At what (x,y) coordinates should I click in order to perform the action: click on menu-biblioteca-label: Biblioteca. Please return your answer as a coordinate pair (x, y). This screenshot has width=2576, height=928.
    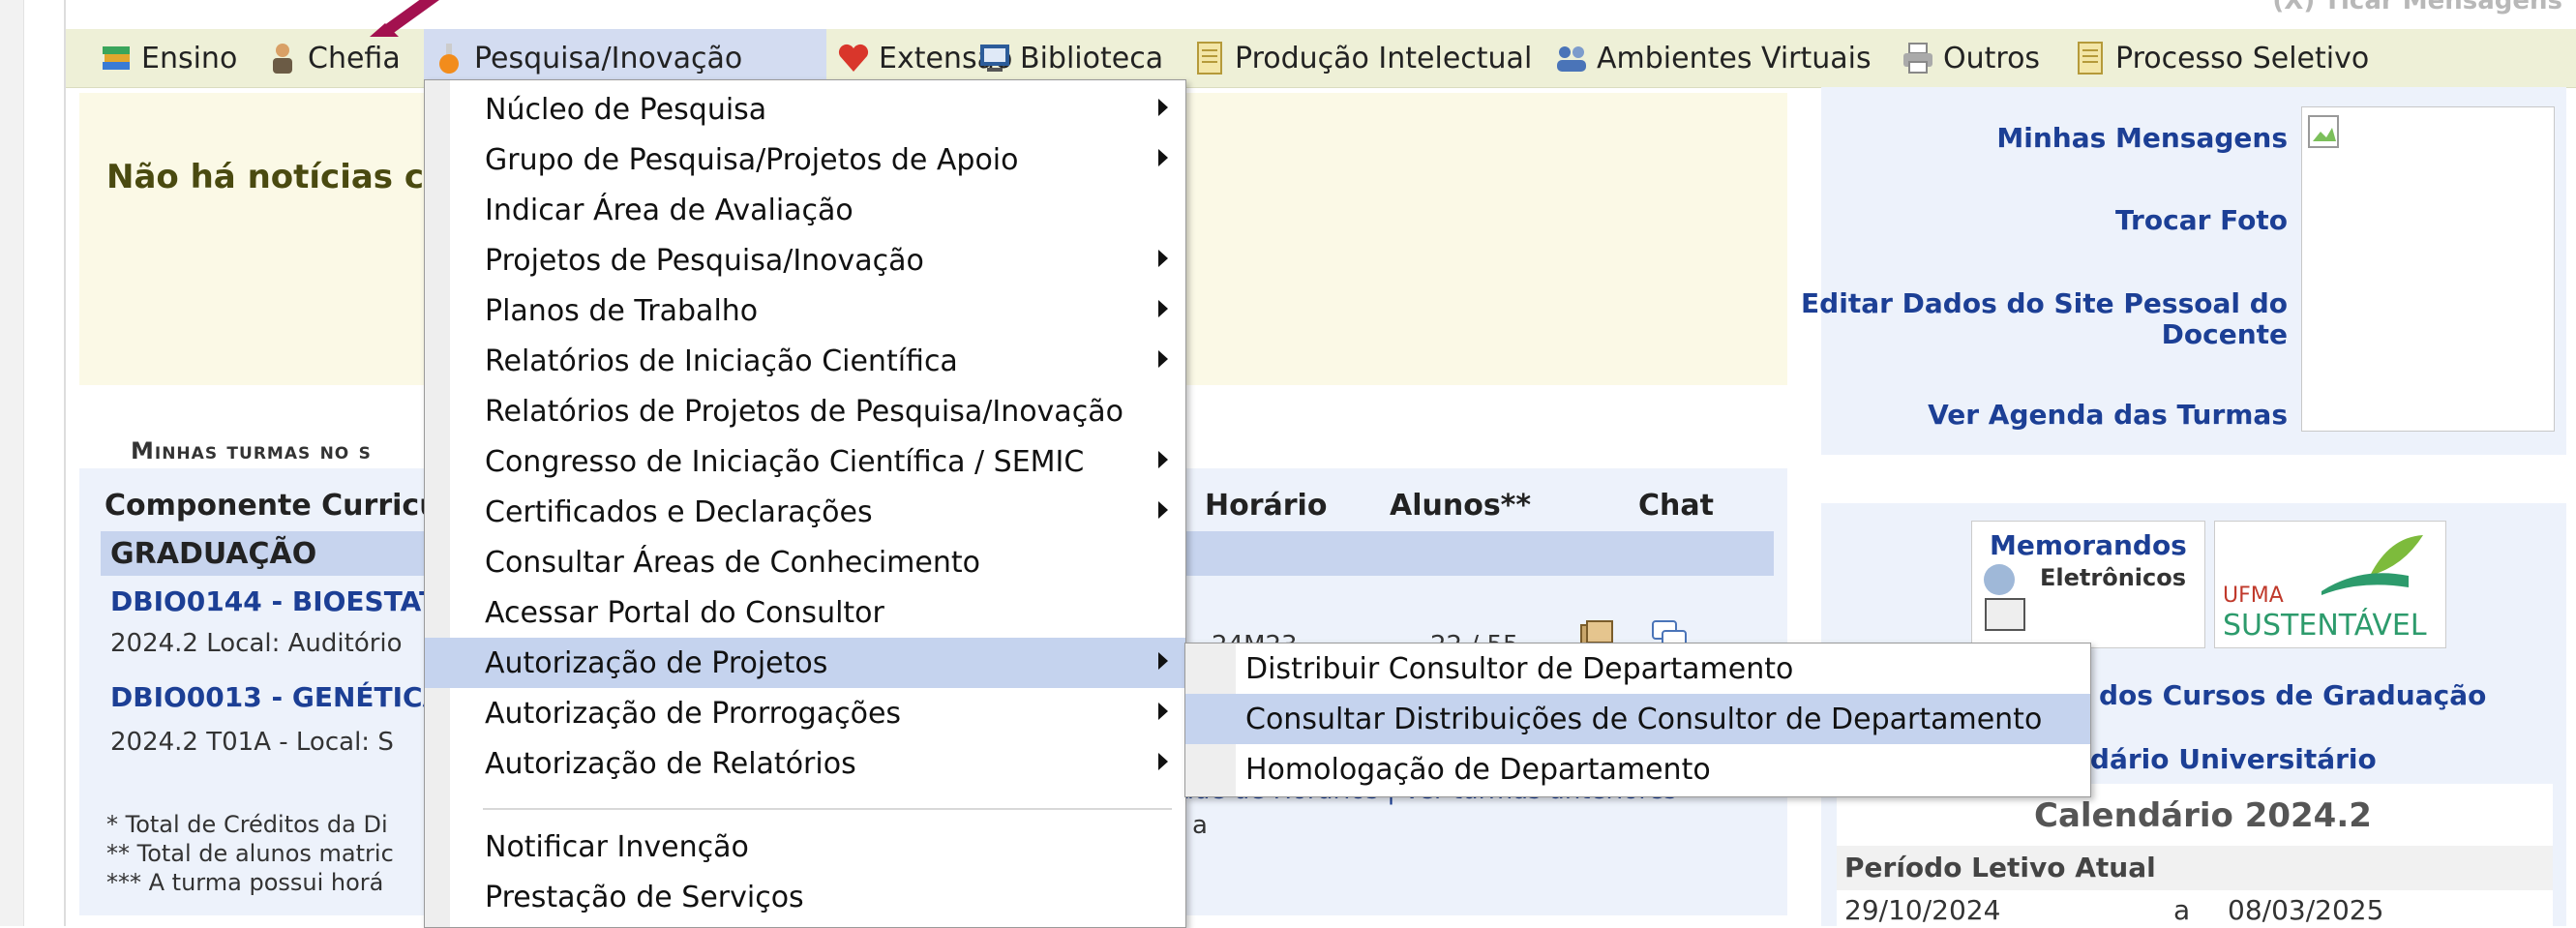
    Looking at the image, I should click on (1092, 58).